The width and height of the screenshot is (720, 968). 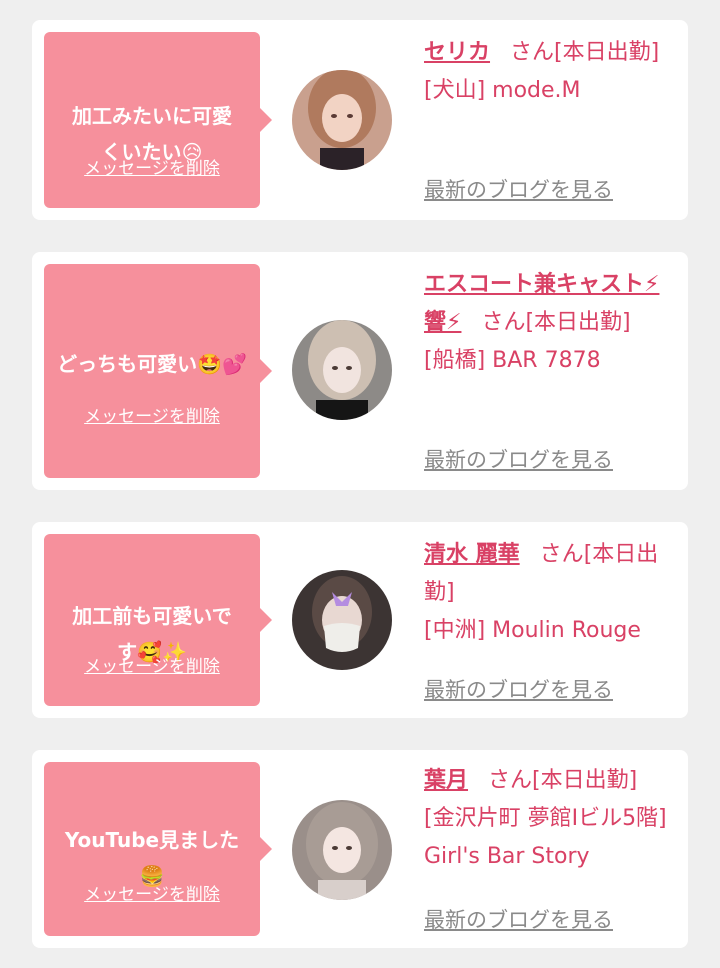 What do you see at coordinates (158, 120) in the screenshot?
I see `message-bubble: 加工みたいに可愛 くいたい😥 メッセージを削除` at bounding box center [158, 120].